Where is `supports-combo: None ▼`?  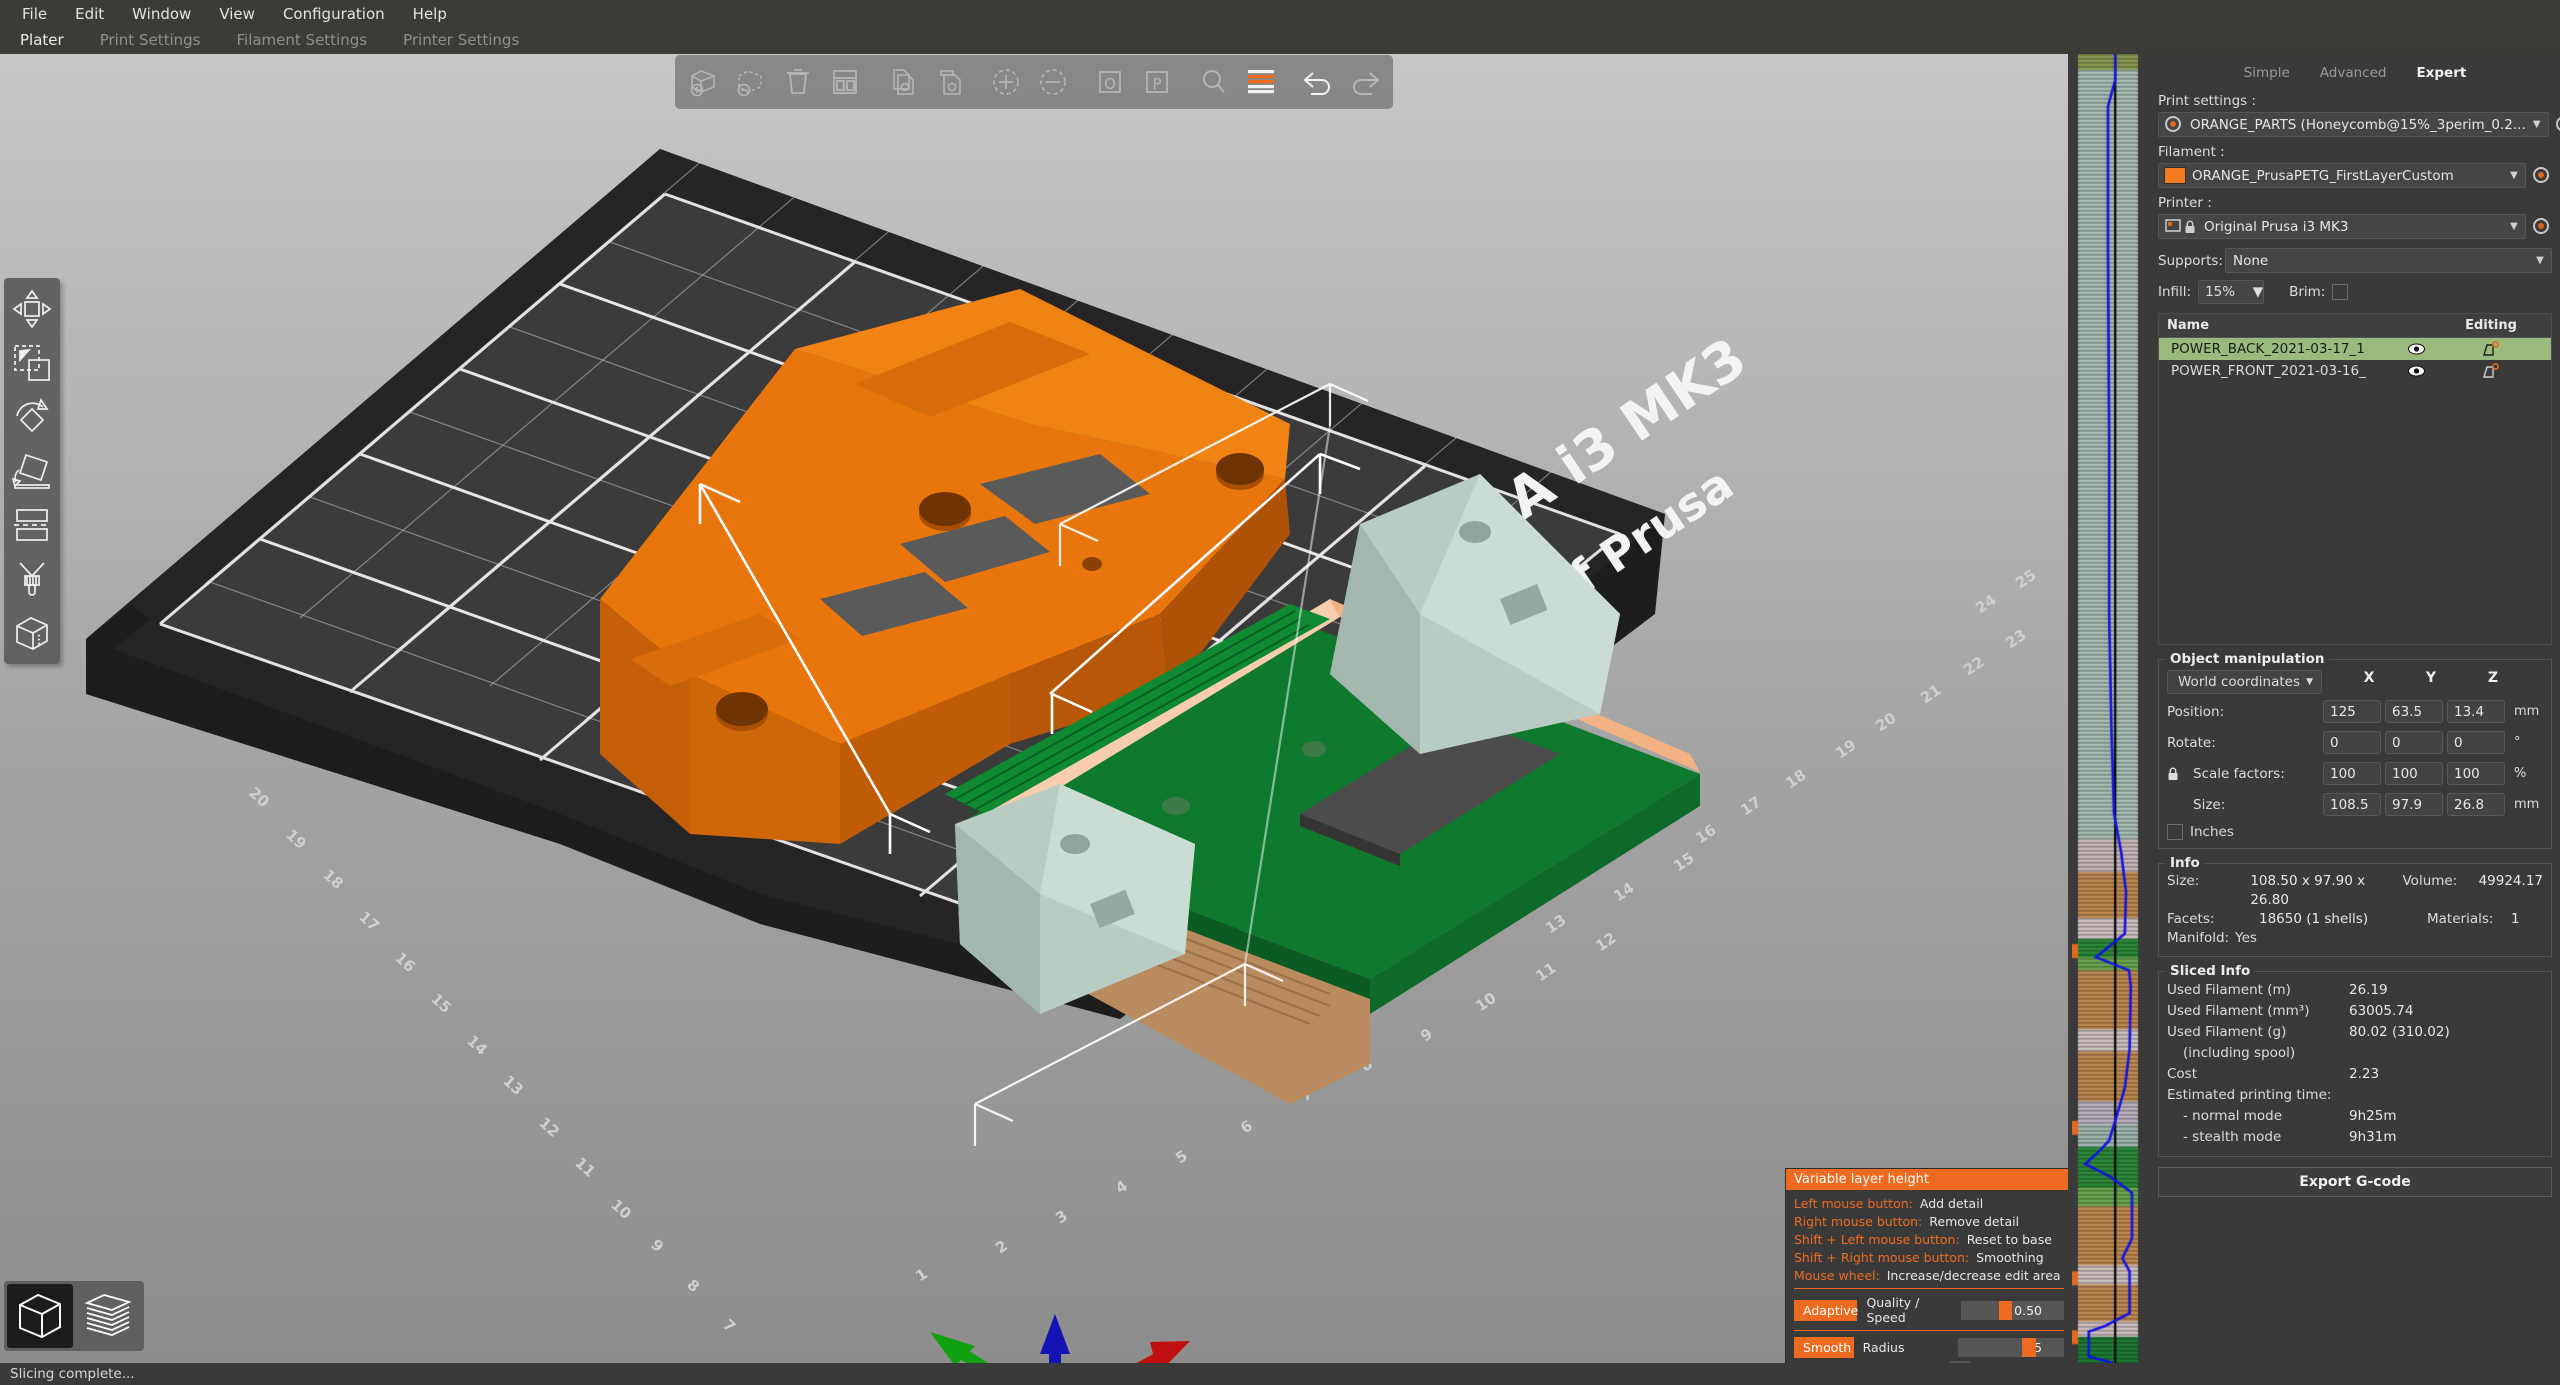 supports-combo: None ▼ is located at coordinates (2388, 260).